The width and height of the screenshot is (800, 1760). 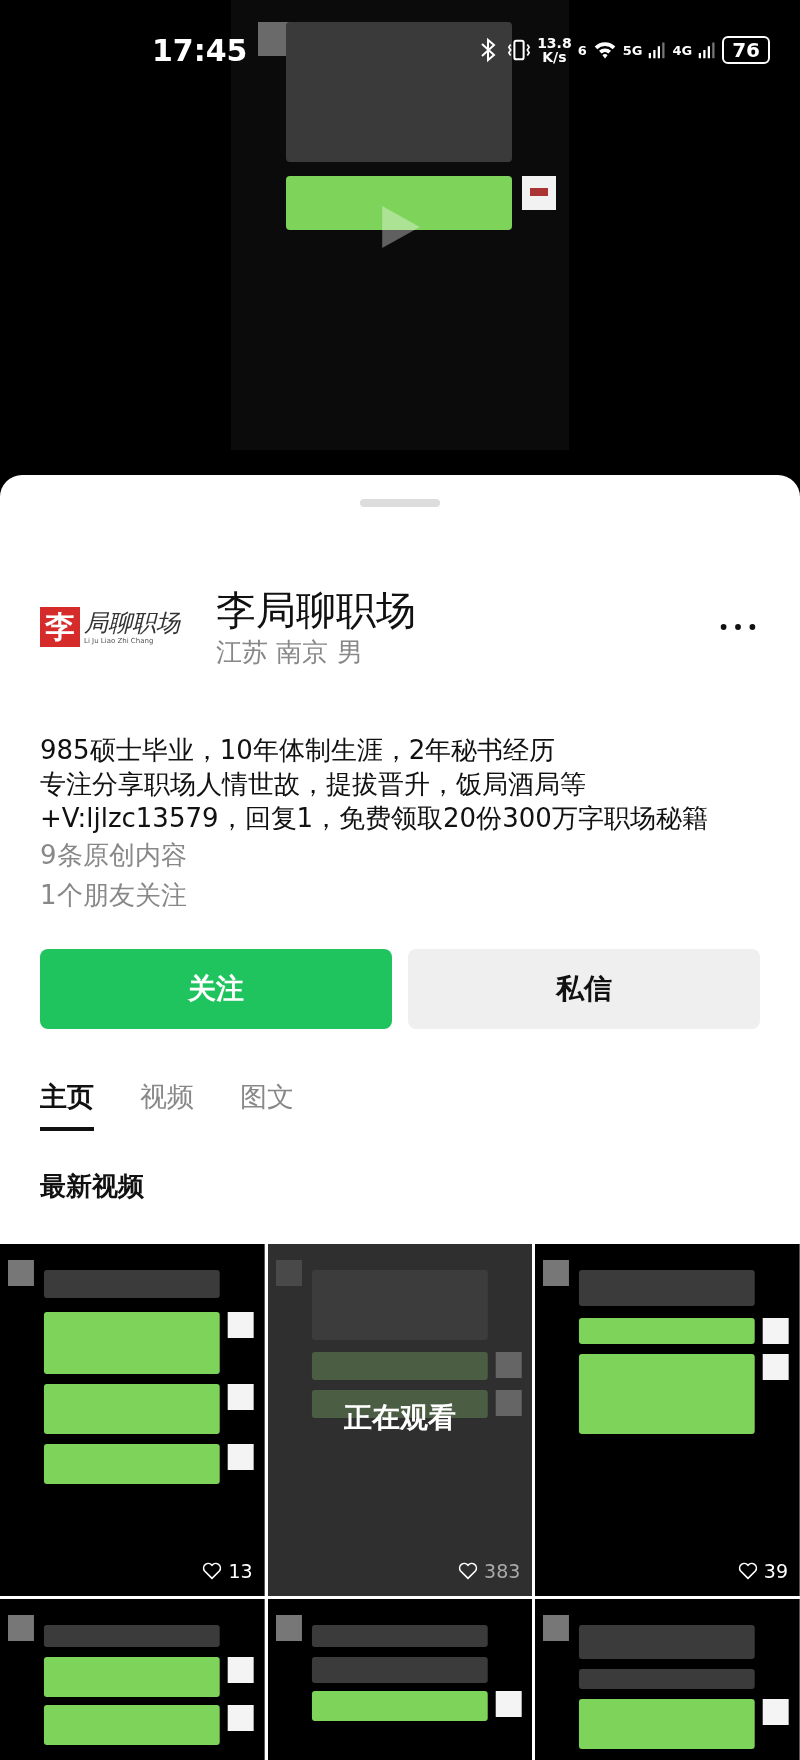 I want to click on profile-stat: 1个朋友关注, so click(x=113, y=895).